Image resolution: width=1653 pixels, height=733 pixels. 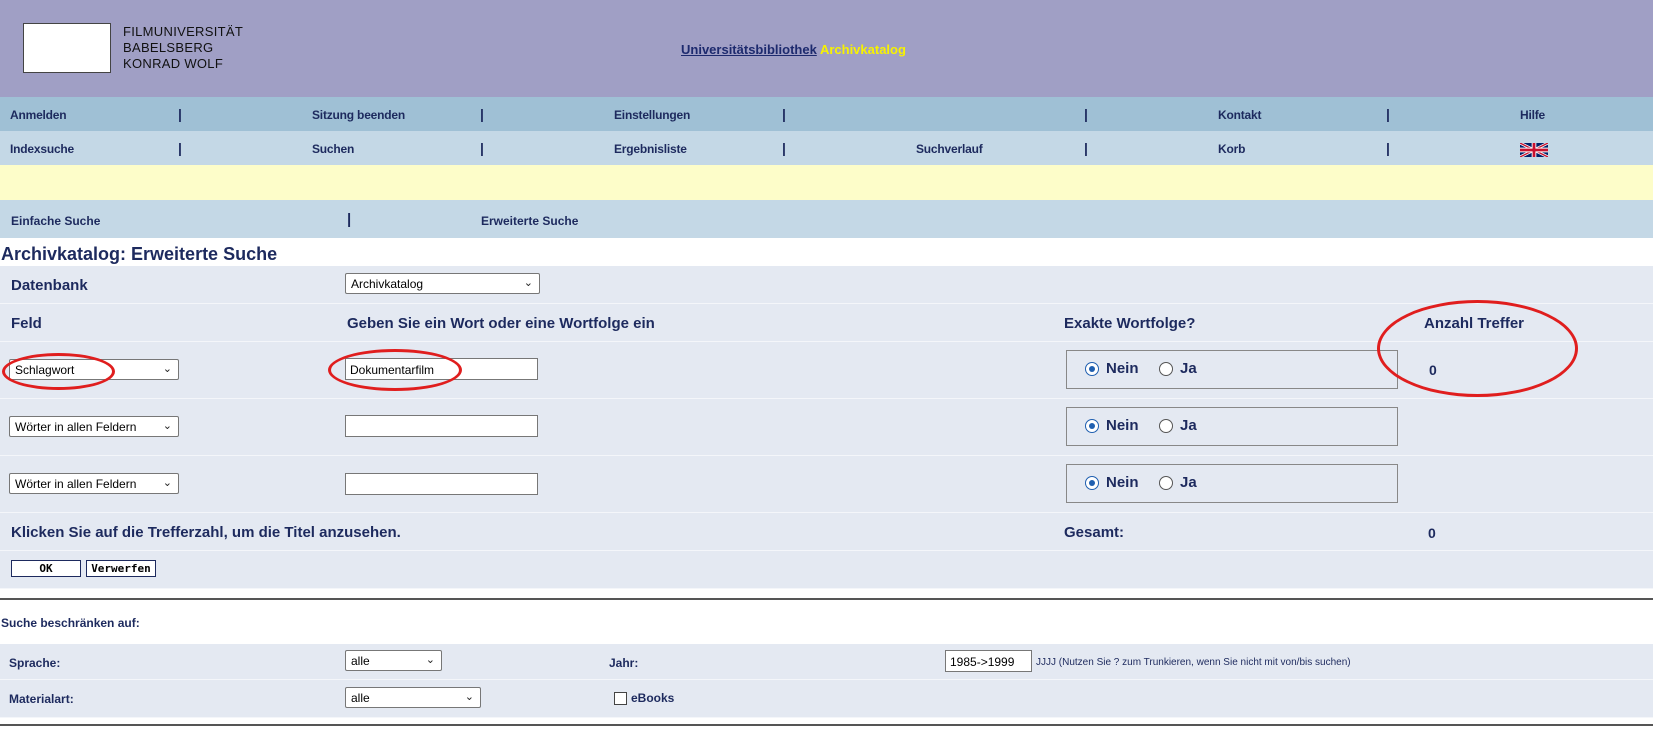 What do you see at coordinates (529, 221) in the screenshot?
I see `tab-advanced-search: Erweiterte Suche` at bounding box center [529, 221].